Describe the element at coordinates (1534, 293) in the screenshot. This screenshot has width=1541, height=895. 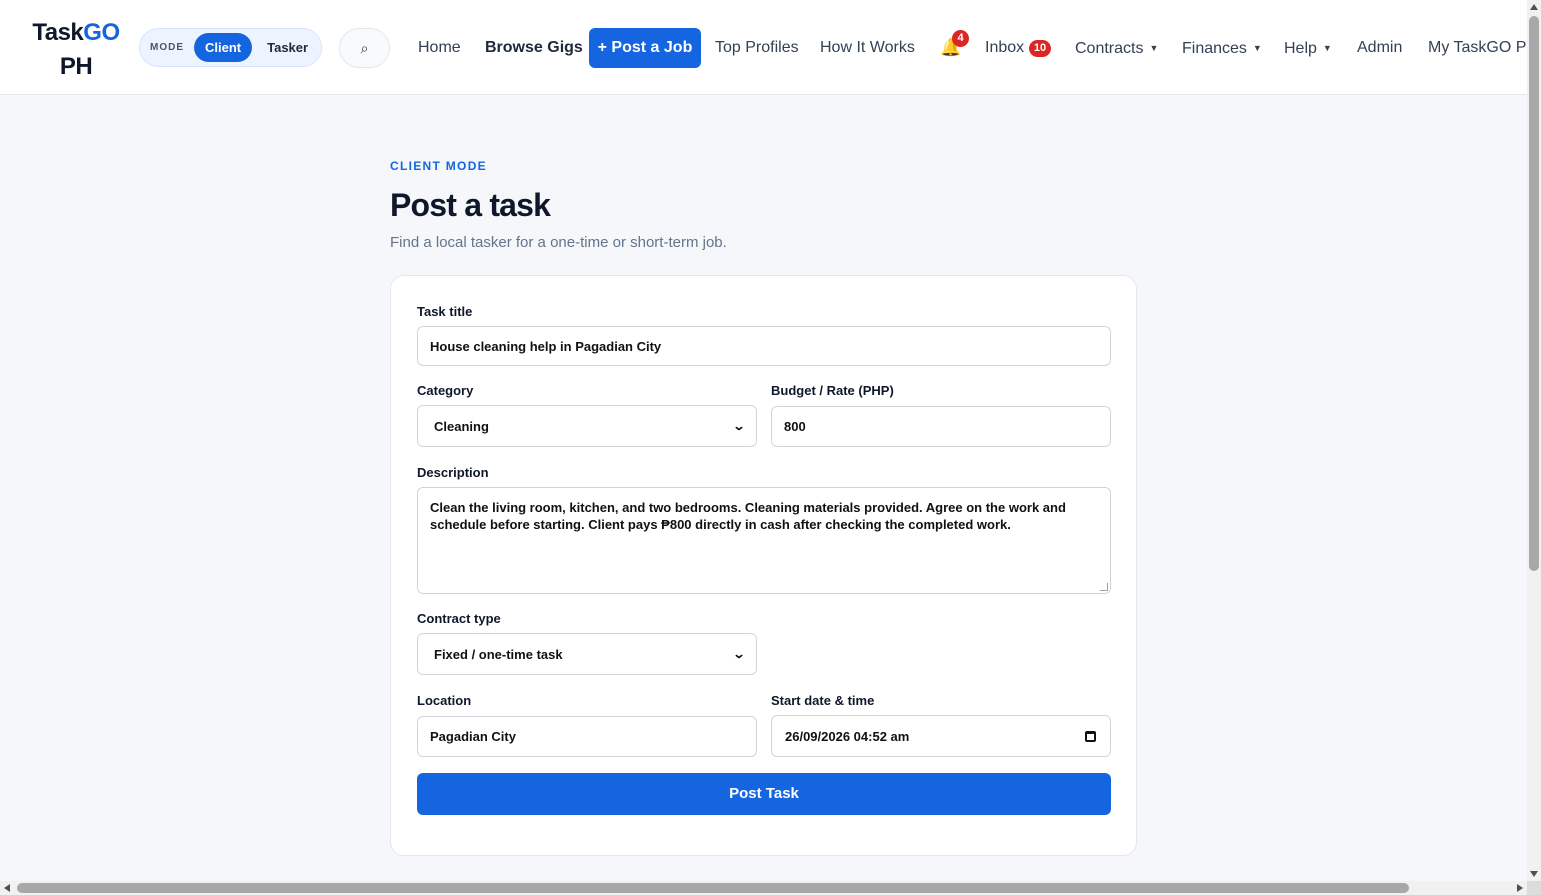
I see `vertical-scroll-thumb` at that location.